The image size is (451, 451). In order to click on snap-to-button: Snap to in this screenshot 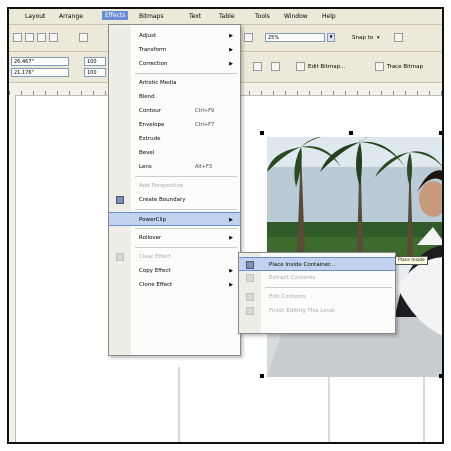, I will do `click(362, 38)`.